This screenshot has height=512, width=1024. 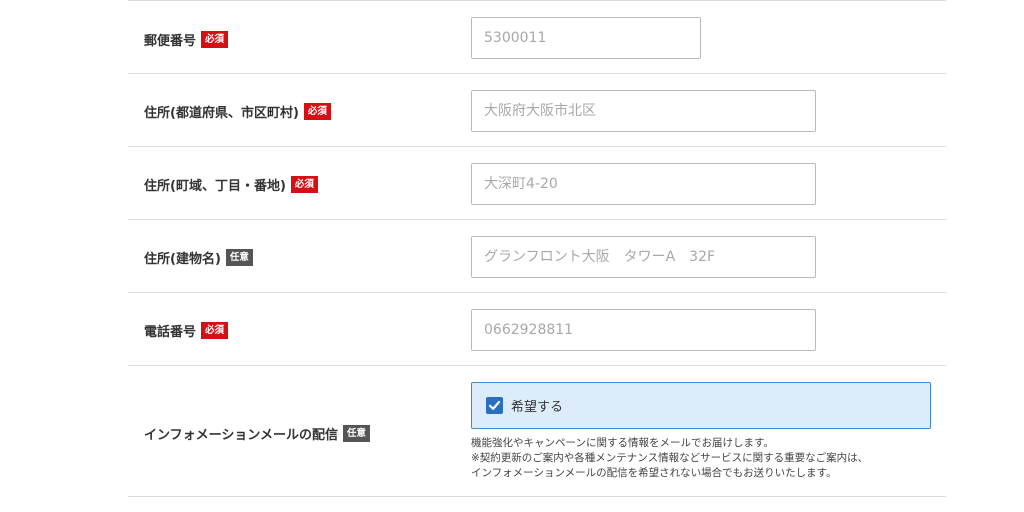 I want to click on checkmark-icon, so click(x=494, y=405).